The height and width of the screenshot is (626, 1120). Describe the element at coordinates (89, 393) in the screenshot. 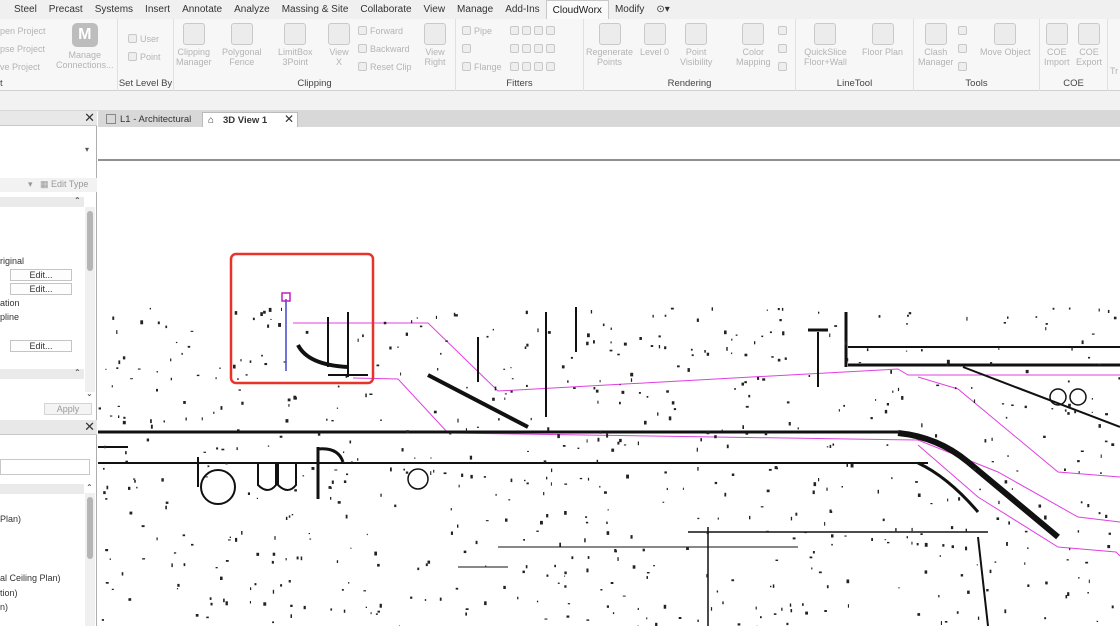

I see `scroll-down-icon: ⌄` at that location.